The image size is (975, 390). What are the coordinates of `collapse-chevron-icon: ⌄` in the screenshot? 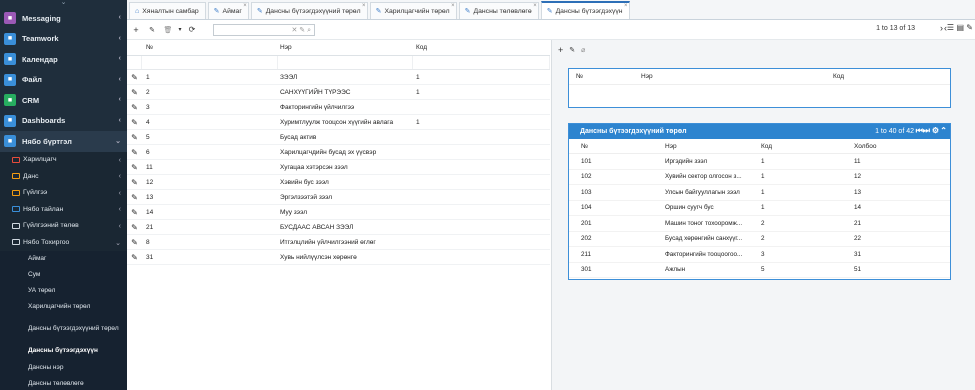 It's located at (63, 4).